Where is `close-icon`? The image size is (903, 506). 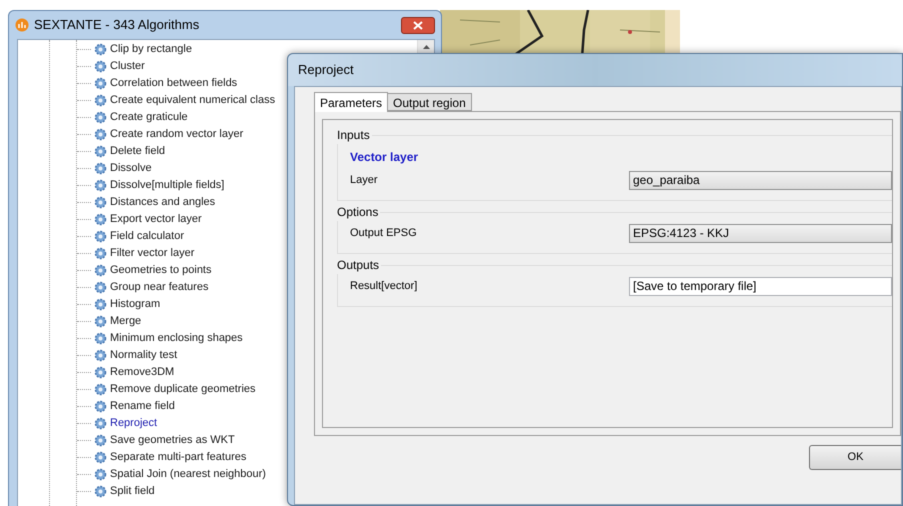
close-icon is located at coordinates (418, 25).